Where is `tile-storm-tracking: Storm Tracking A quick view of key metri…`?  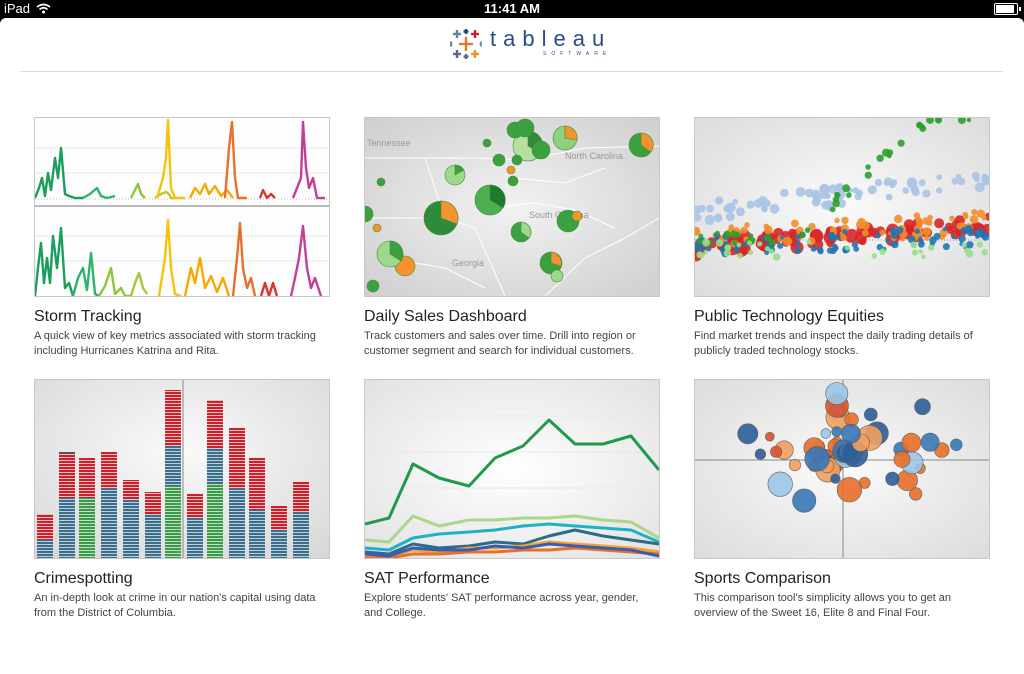
tile-storm-tracking: Storm Tracking A quick view of key metri… is located at coordinates (184, 238).